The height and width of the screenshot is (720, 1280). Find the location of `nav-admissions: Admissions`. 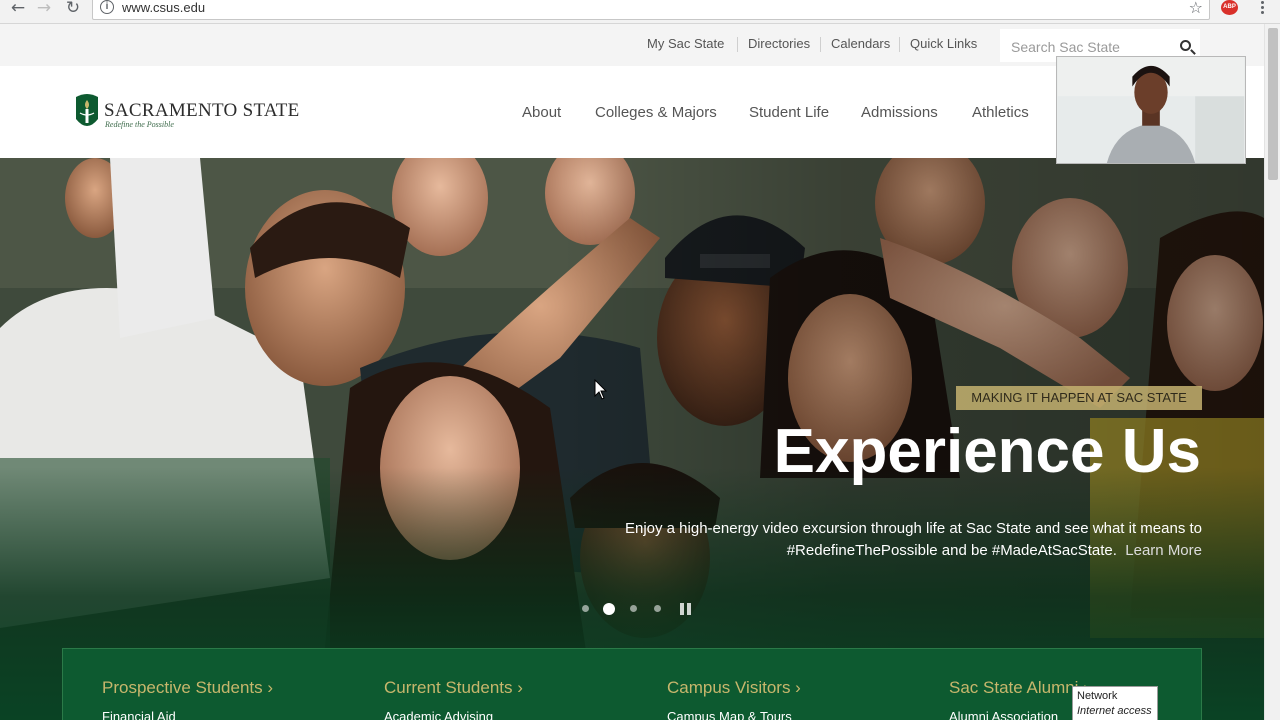

nav-admissions: Admissions is located at coordinates (899, 112).